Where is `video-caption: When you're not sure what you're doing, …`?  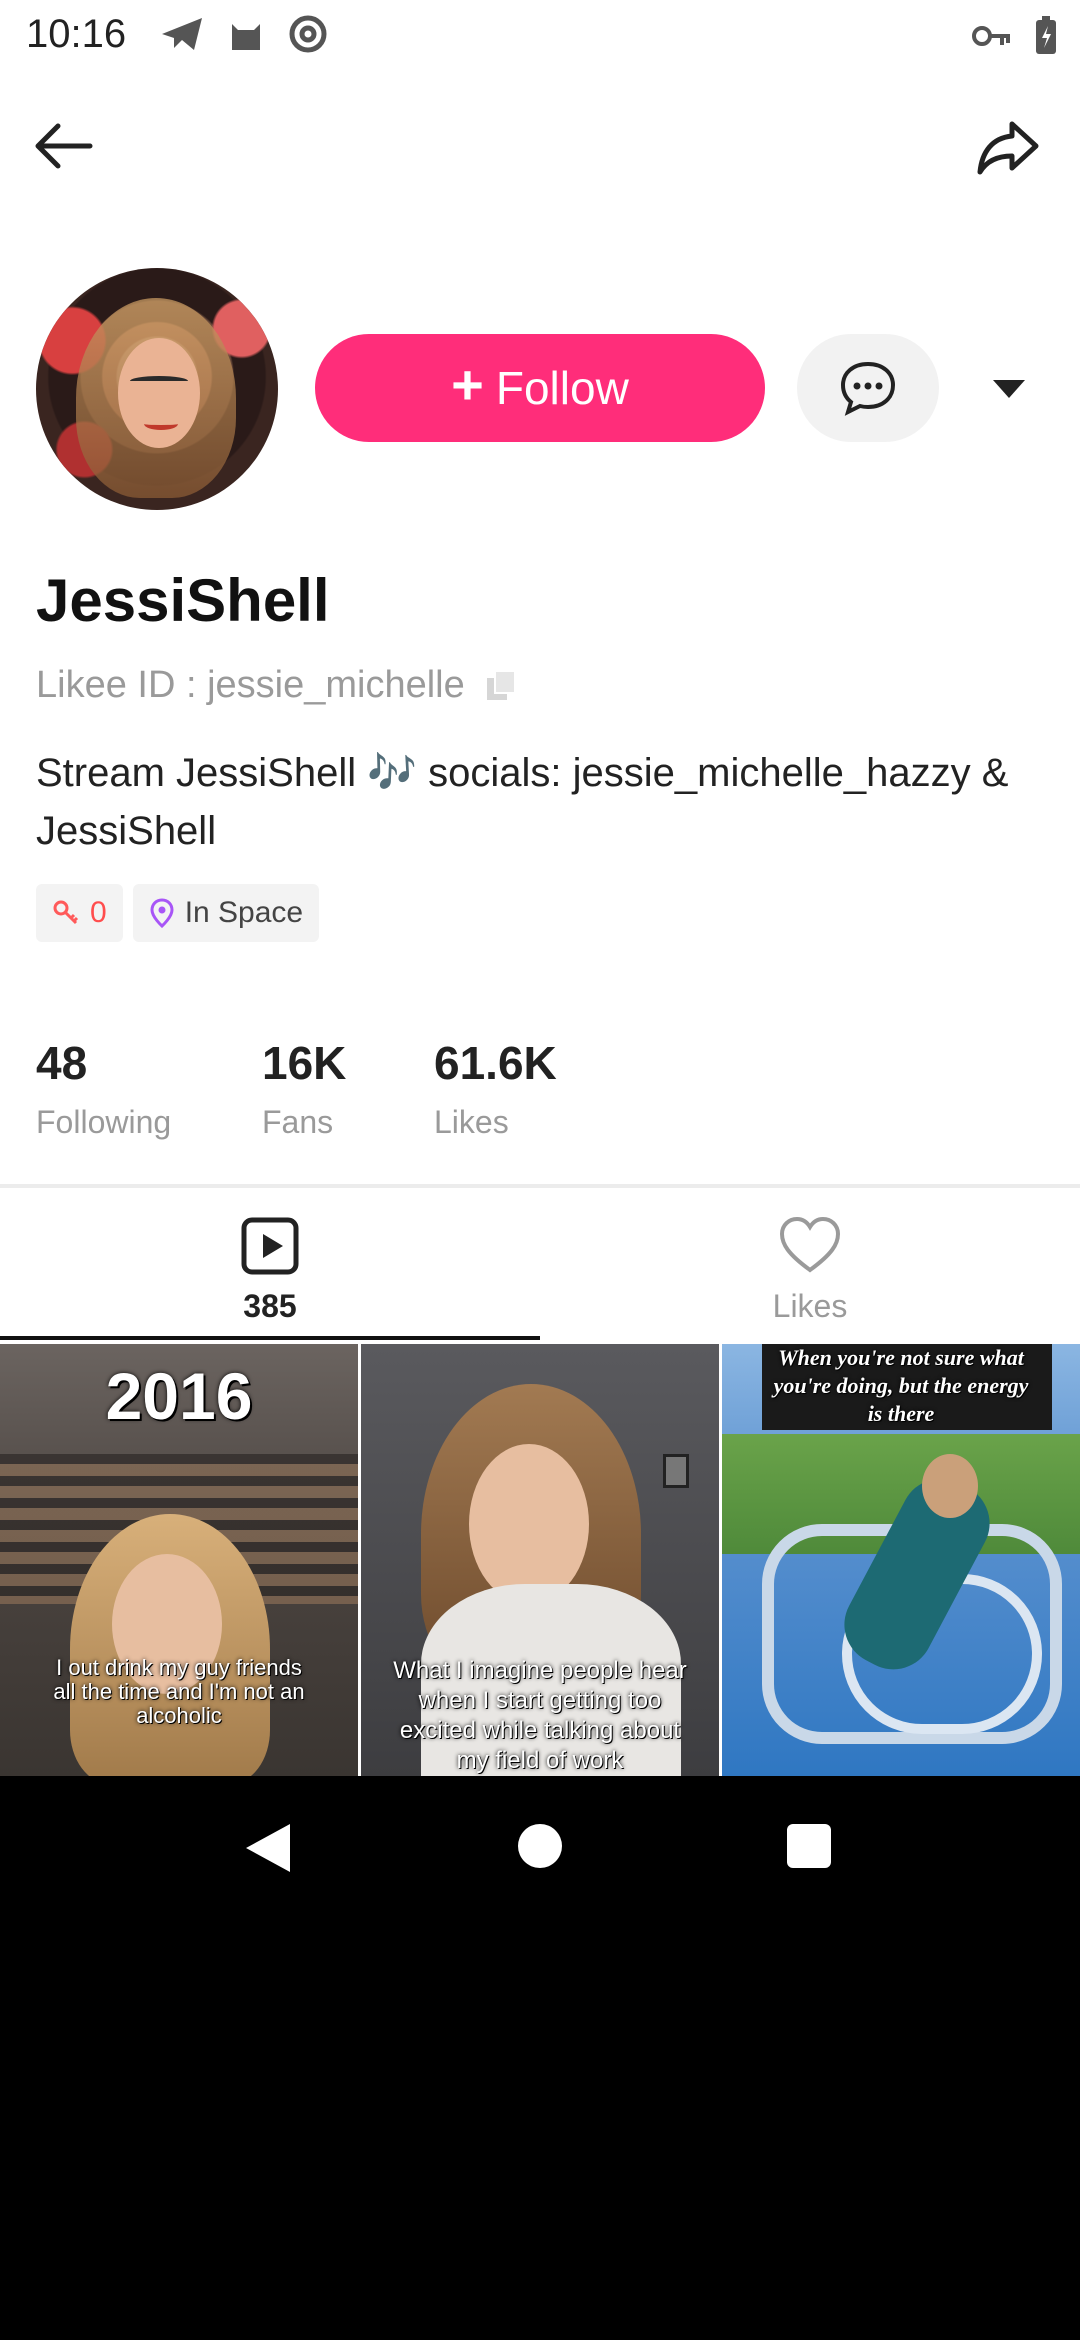 video-caption: When you're not sure what you're doing, … is located at coordinates (901, 1385).